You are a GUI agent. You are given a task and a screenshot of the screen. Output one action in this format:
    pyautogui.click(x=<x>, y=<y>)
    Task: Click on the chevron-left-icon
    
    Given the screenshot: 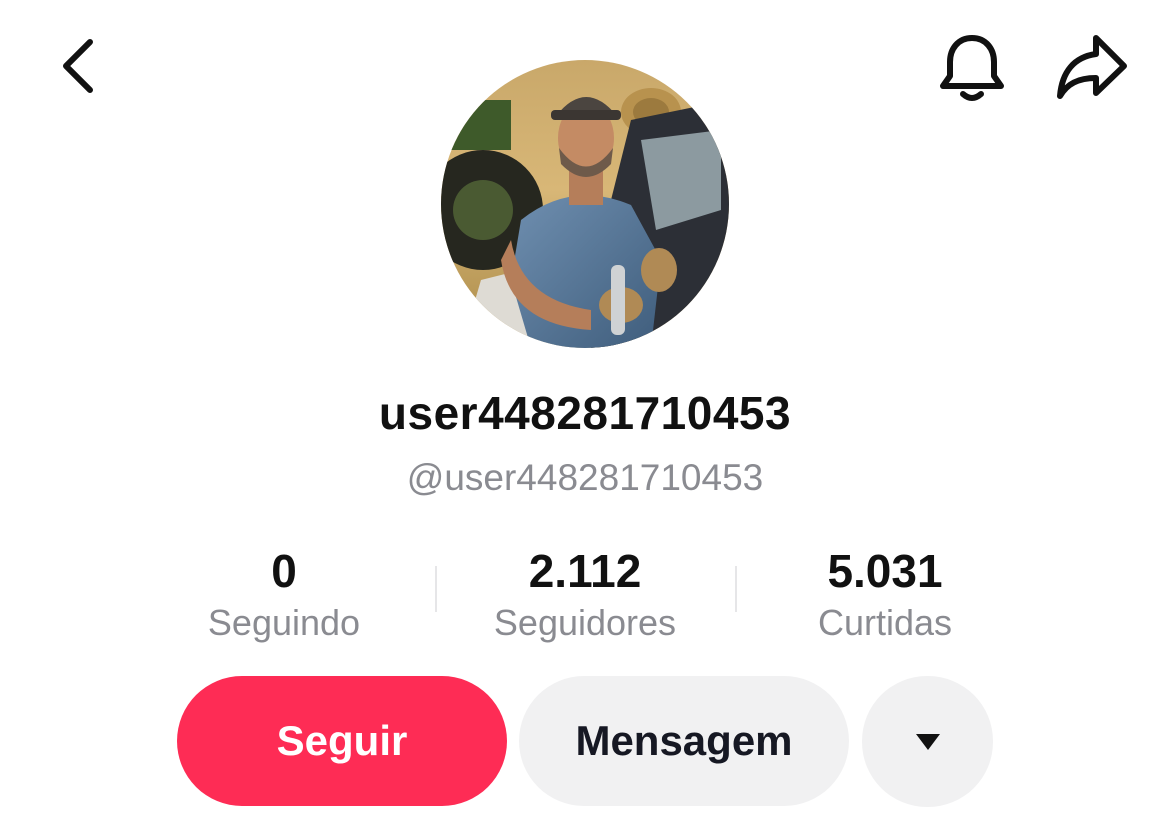 What is the action you would take?
    pyautogui.click(x=78, y=66)
    